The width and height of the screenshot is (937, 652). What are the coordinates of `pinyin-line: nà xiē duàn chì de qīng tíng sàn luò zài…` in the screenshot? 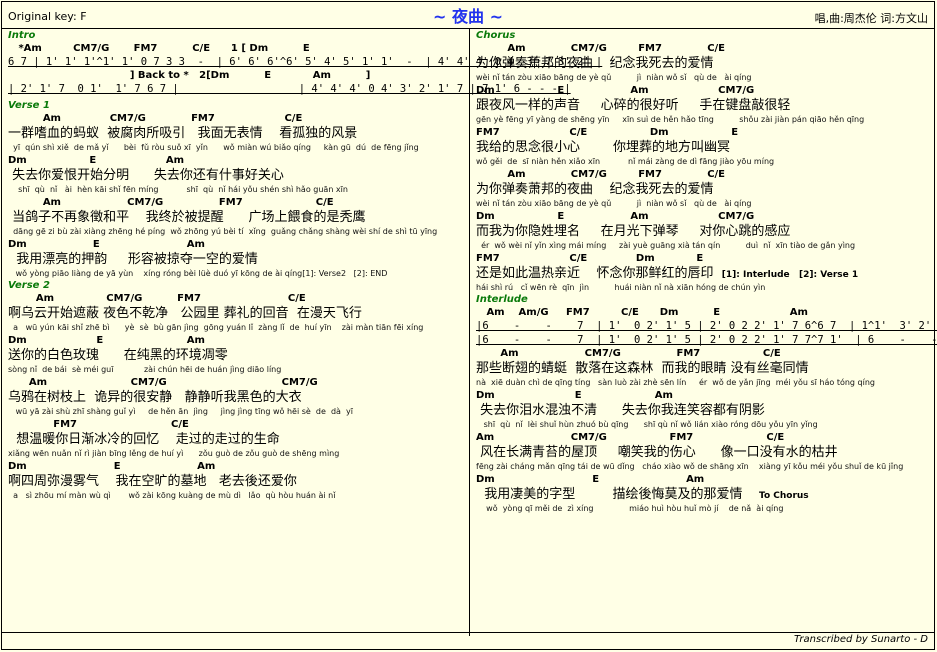 It's located at (704, 383).